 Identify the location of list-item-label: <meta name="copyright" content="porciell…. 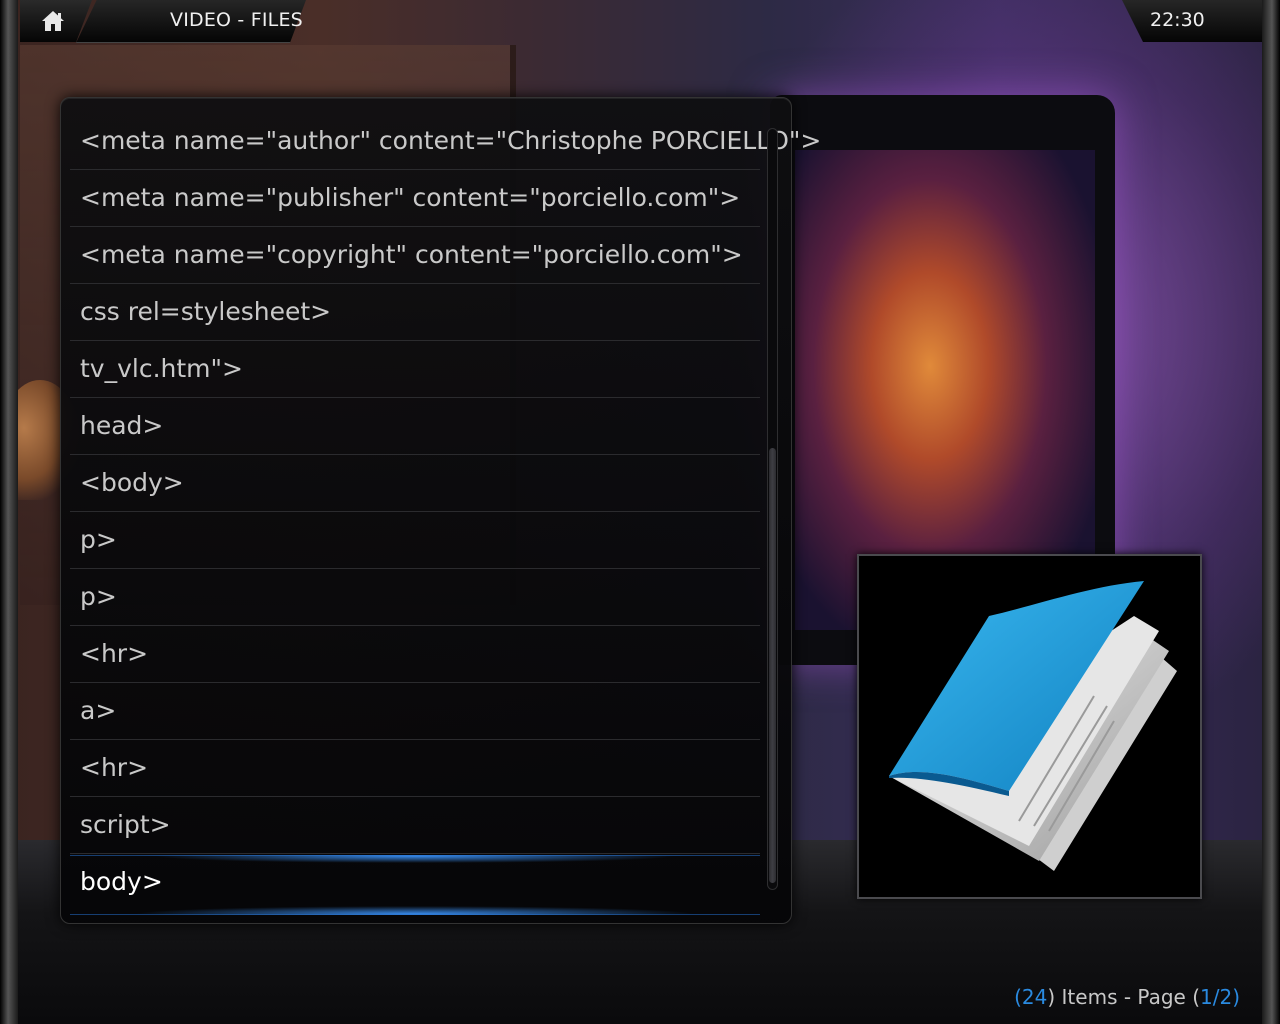
(411, 254).